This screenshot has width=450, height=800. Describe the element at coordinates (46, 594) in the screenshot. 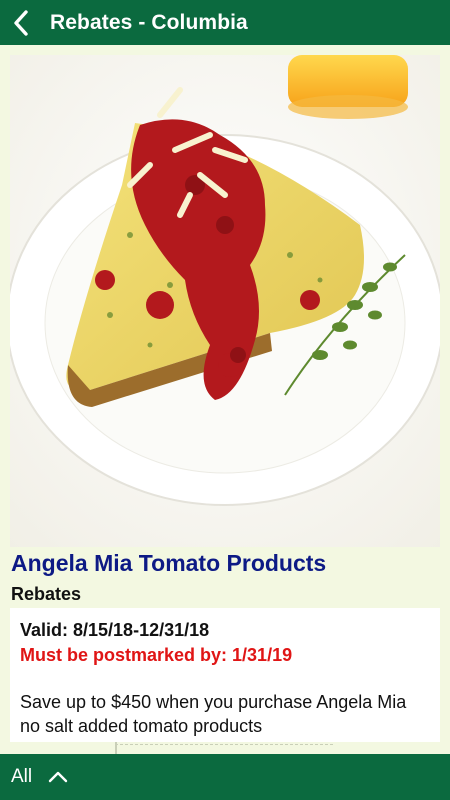

I see `offer-category: Rebates` at that location.